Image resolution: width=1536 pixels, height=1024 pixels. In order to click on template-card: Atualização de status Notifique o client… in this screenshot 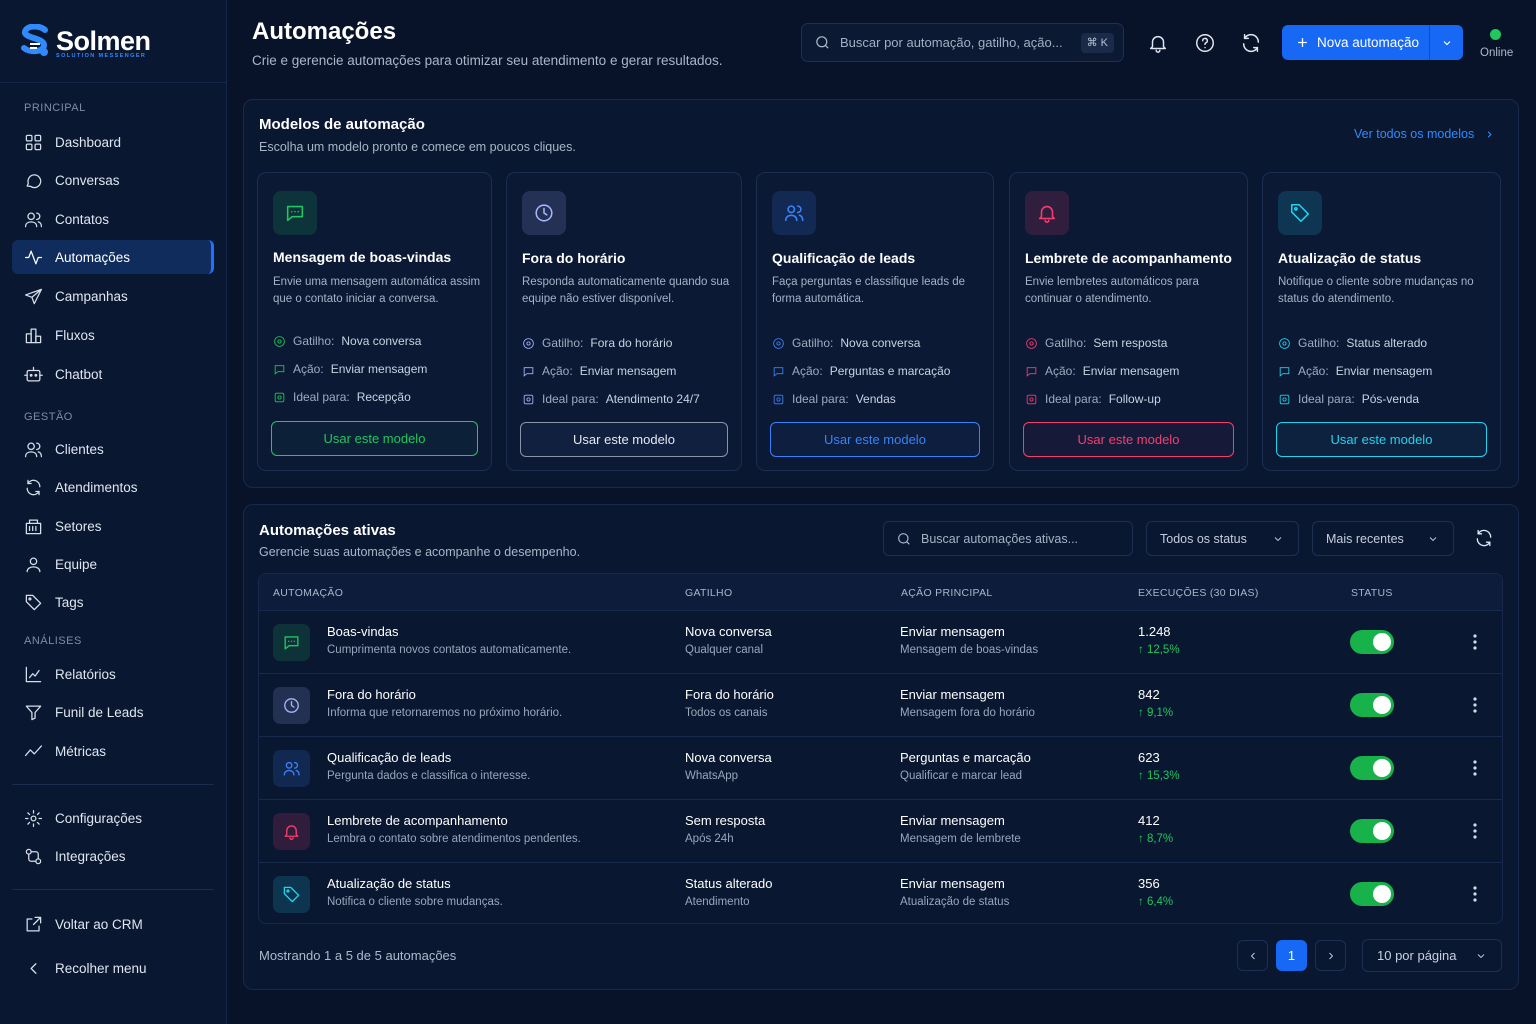, I will do `click(1381, 321)`.